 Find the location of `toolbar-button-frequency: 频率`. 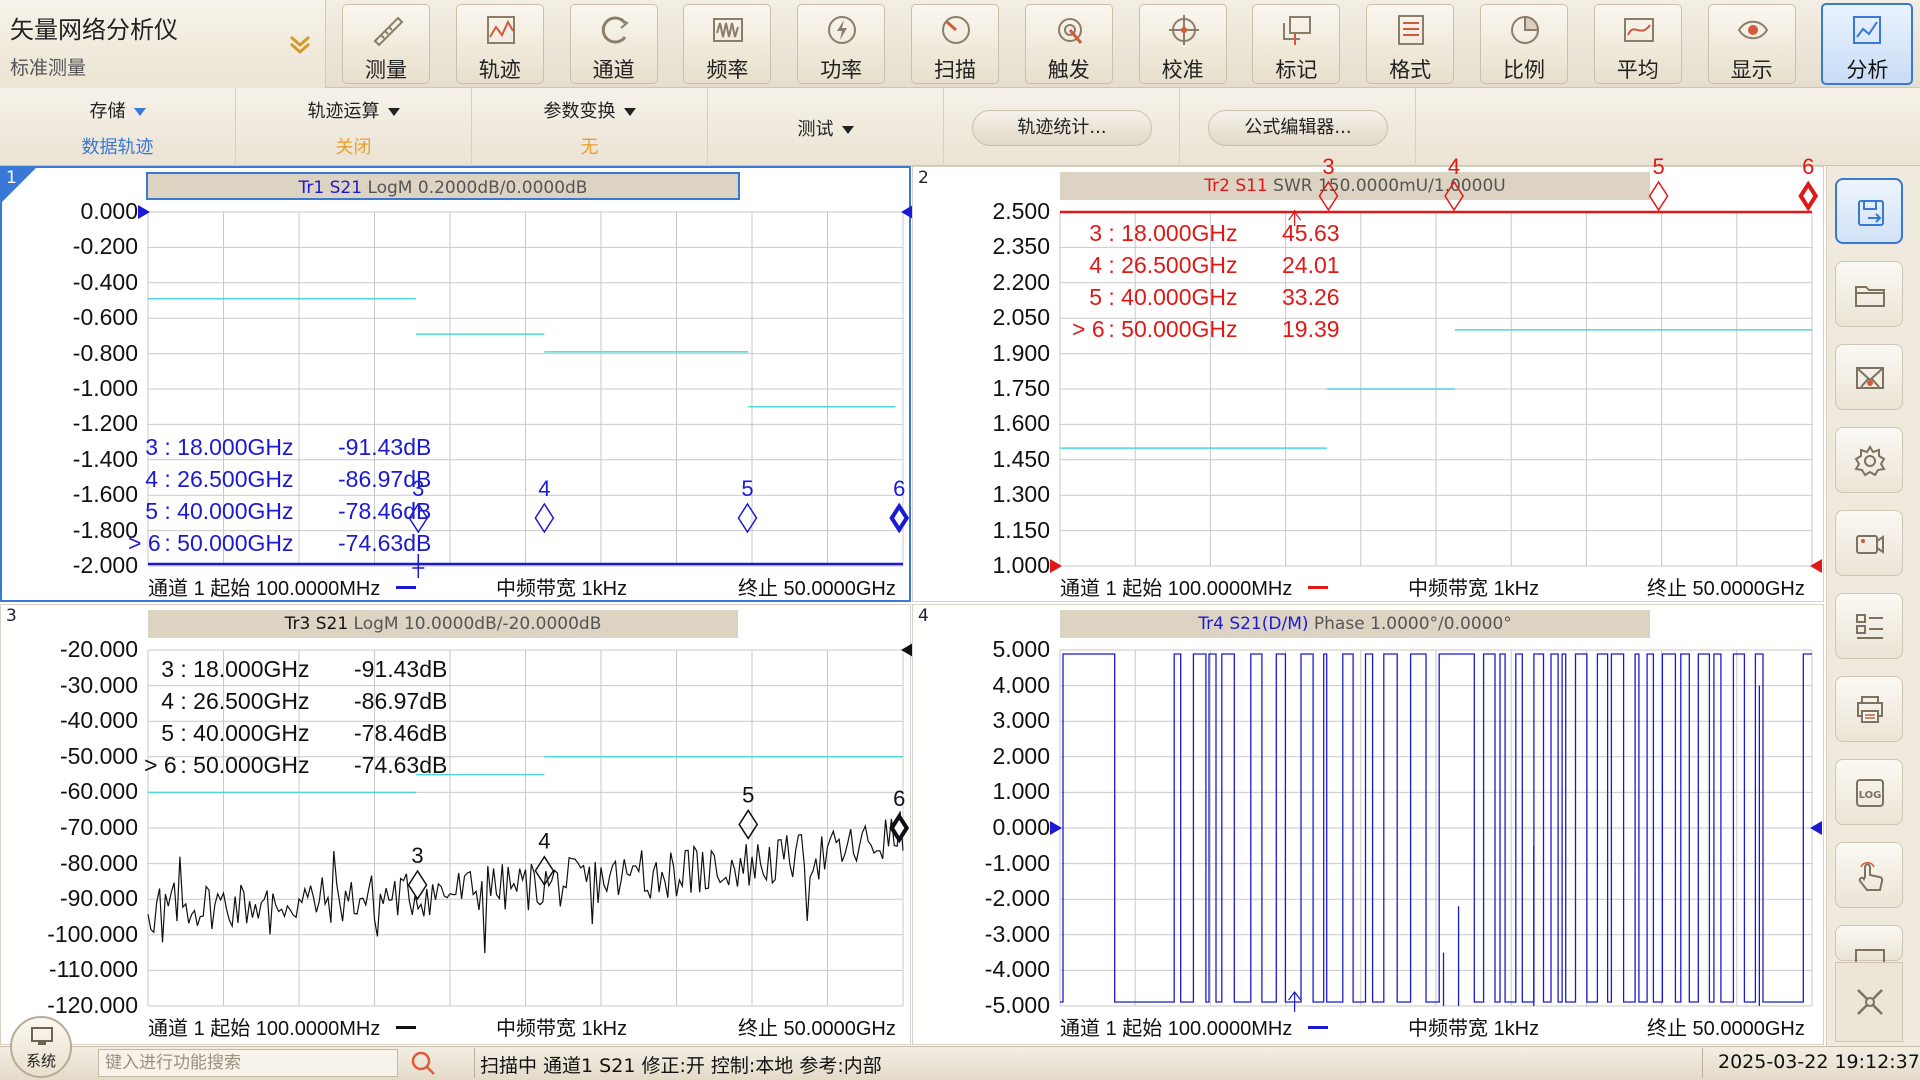

toolbar-button-frequency: 频率 is located at coordinates (727, 44).